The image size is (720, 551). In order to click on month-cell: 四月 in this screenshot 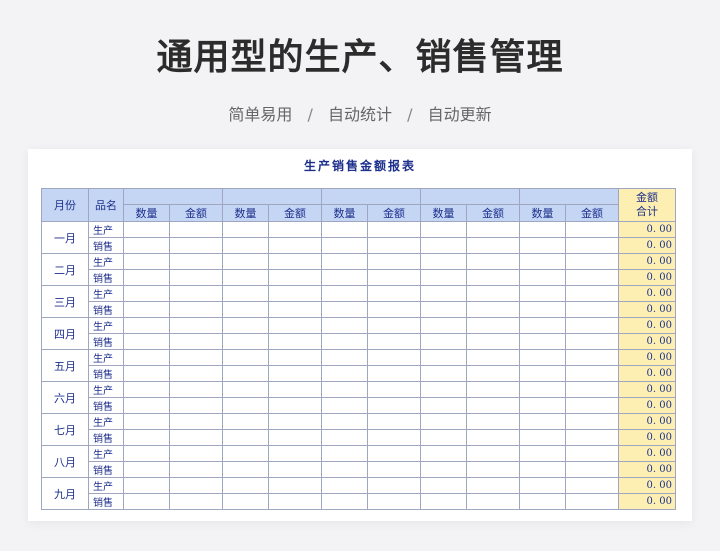, I will do `click(65, 333)`.